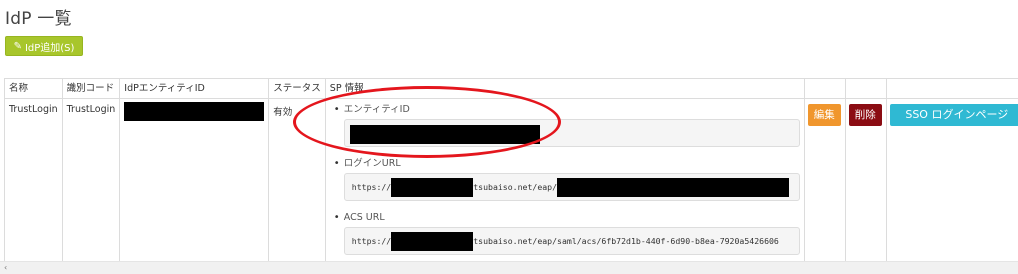 The width and height of the screenshot is (1018, 274). I want to click on redacted-login-host, so click(432, 187).